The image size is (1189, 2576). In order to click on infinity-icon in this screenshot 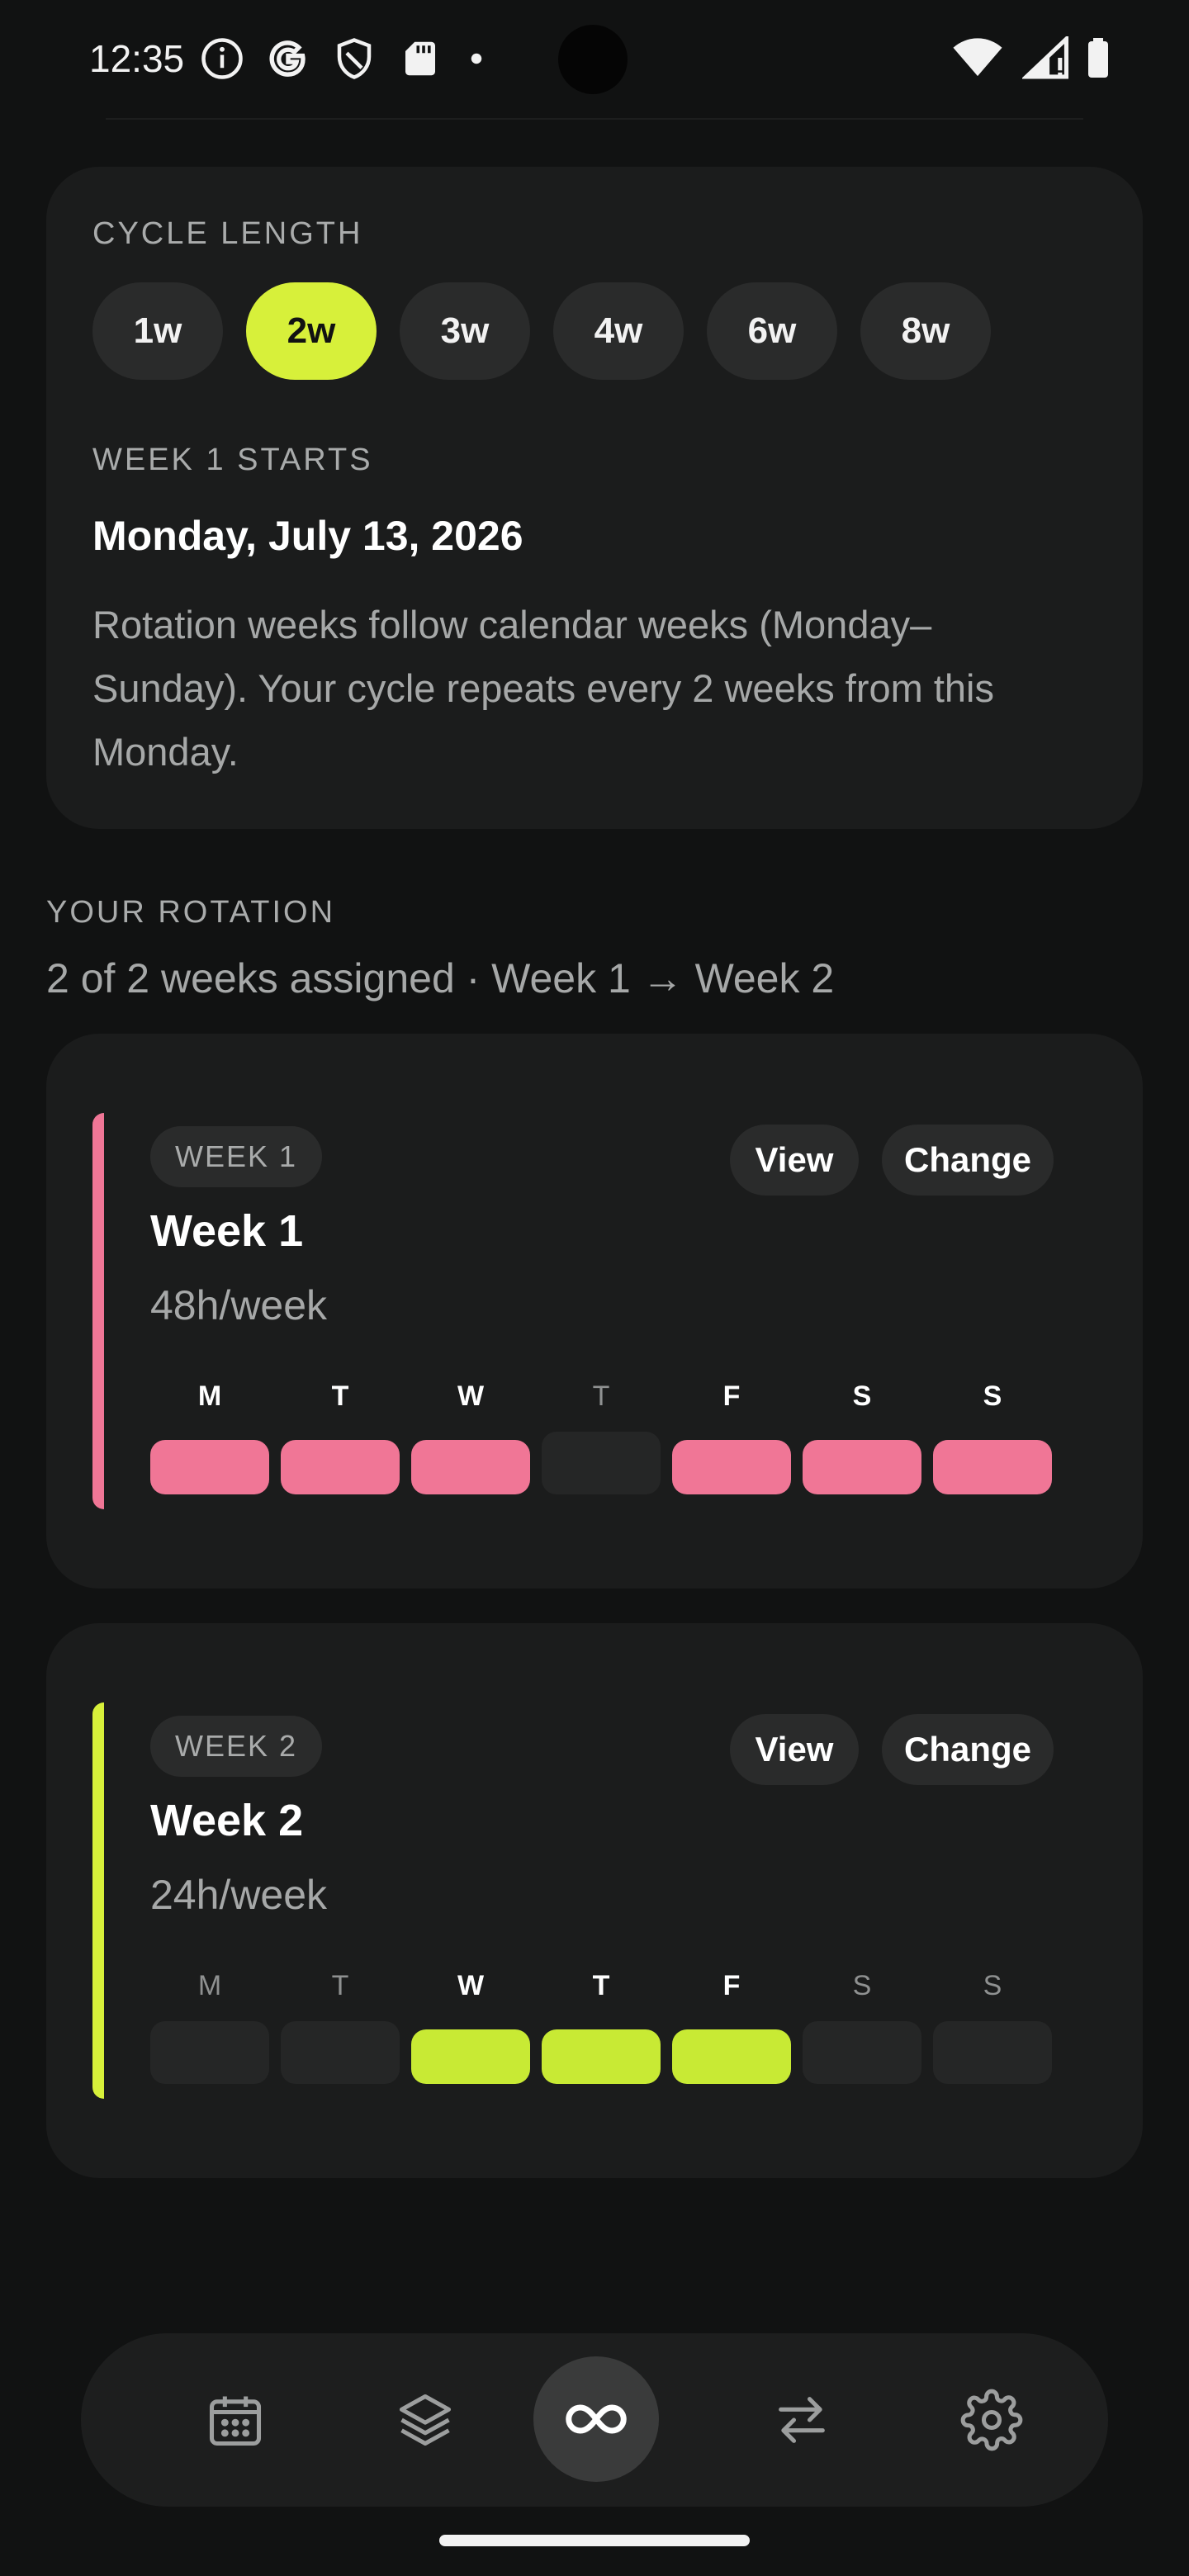, I will do `click(596, 2419)`.